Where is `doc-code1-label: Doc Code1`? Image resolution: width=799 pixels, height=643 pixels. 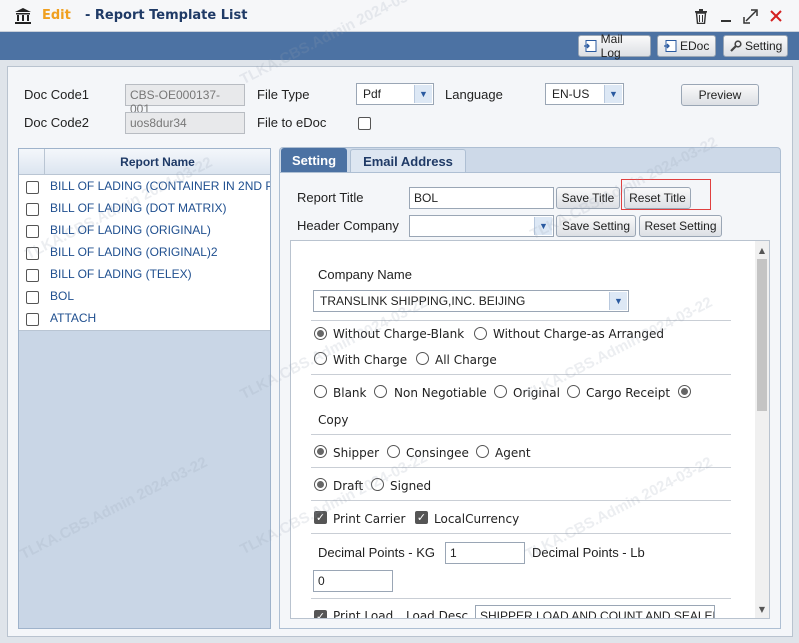 doc-code1-label: Doc Code1 is located at coordinates (57, 94).